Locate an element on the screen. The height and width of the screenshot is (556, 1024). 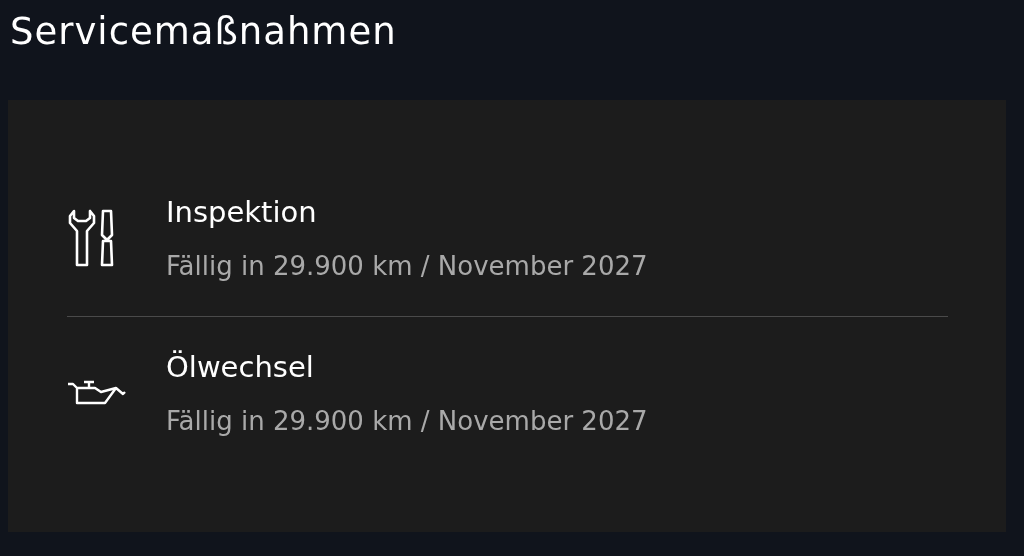
page-title: Servicemaßnahmen is located at coordinates (204, 32).